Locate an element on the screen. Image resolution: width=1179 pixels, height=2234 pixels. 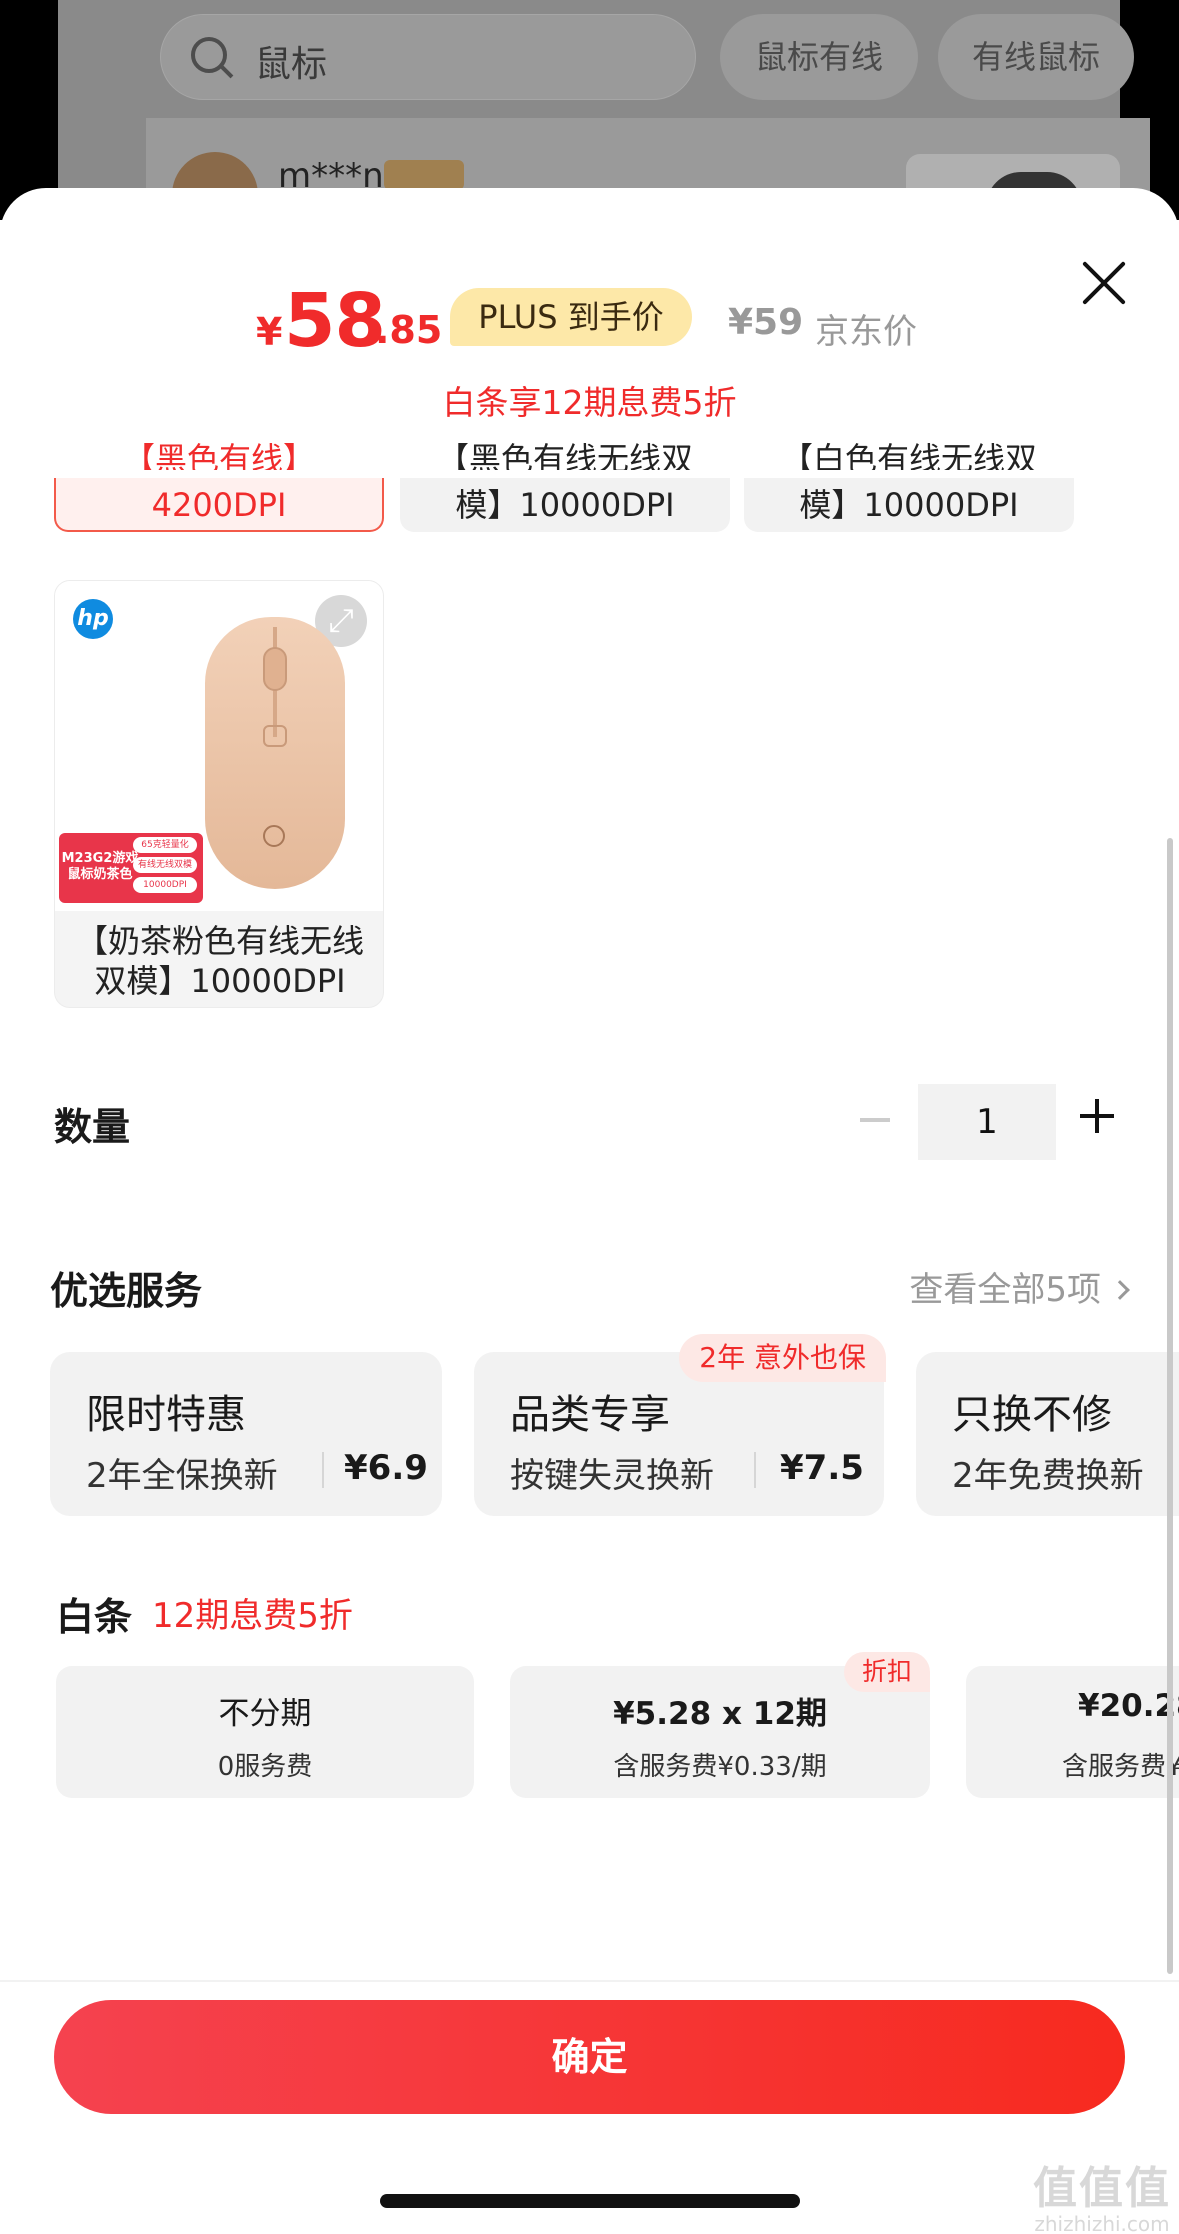
hp-logo-icon: hp is located at coordinates (93, 619).